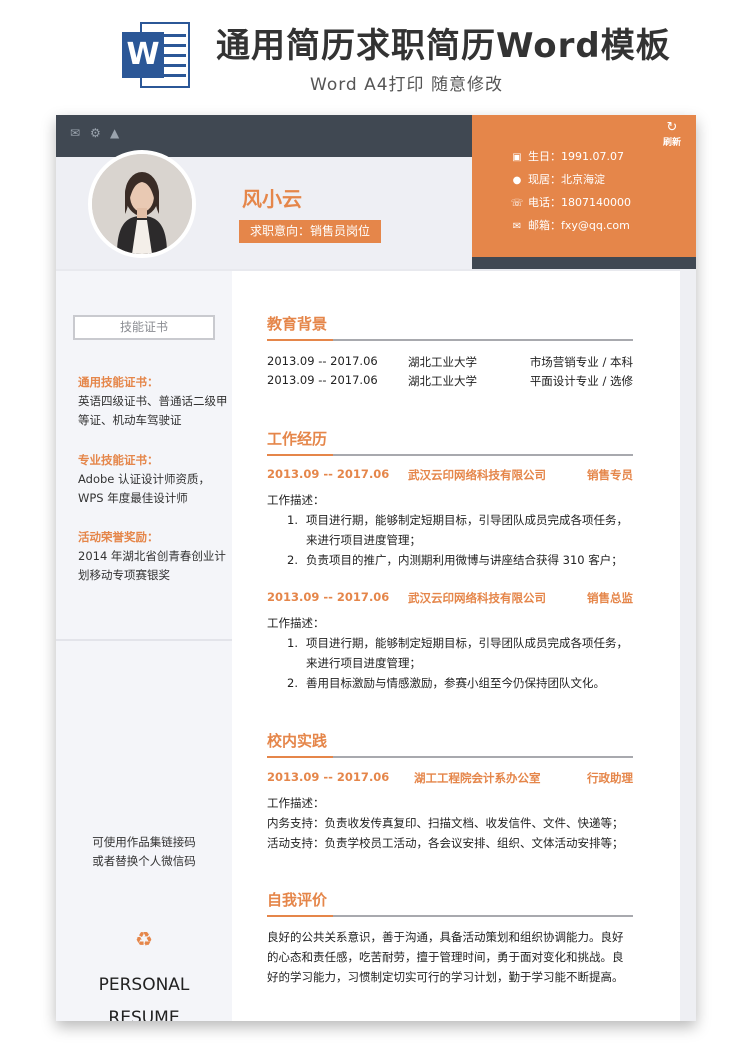  What do you see at coordinates (144, 479) in the screenshot?
I see `professional-skills: 专业技能证书： Adobe 认证设计师资质，WPS 年度最佳设计师` at bounding box center [144, 479].